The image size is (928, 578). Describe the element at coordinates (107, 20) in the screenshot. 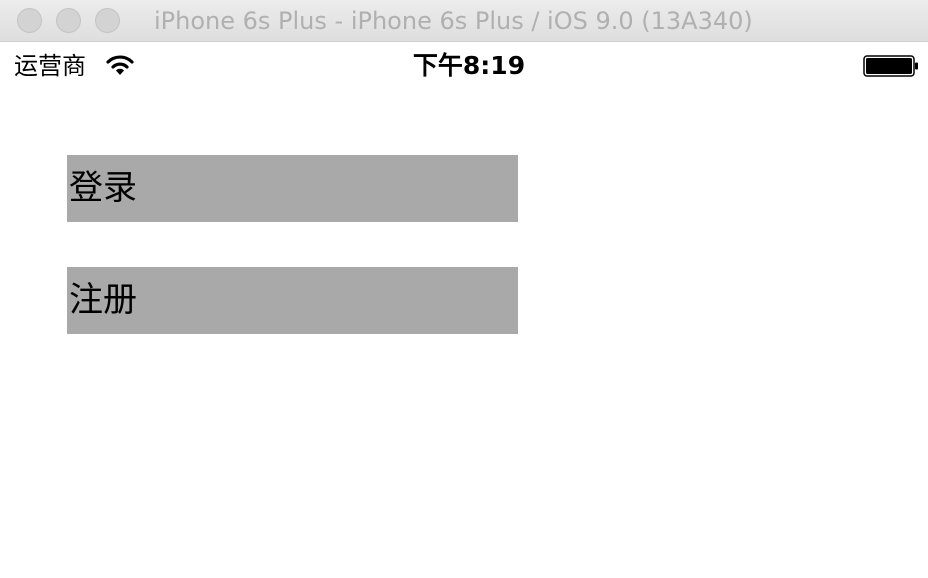

I see `zoom-window-button` at that location.